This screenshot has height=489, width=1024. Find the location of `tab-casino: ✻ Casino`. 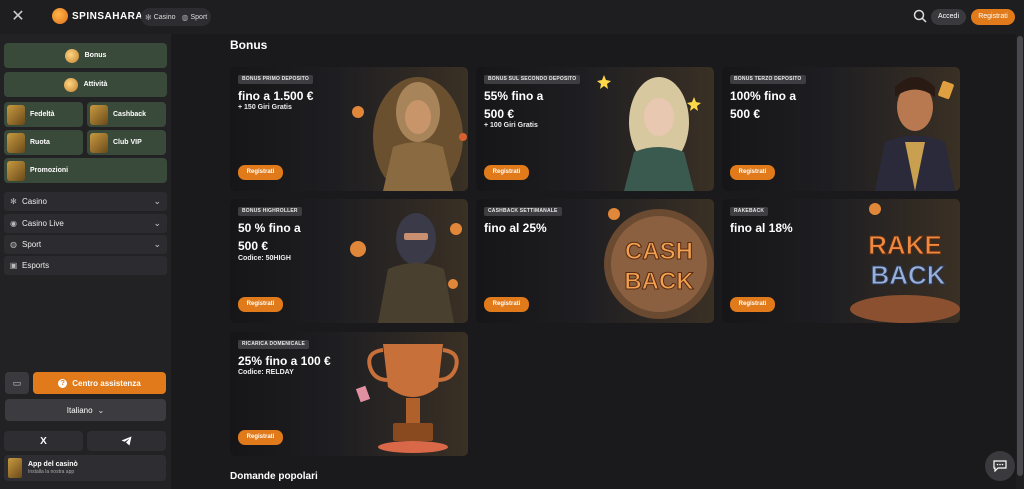

tab-casino: ✻ Casino is located at coordinates (160, 17).